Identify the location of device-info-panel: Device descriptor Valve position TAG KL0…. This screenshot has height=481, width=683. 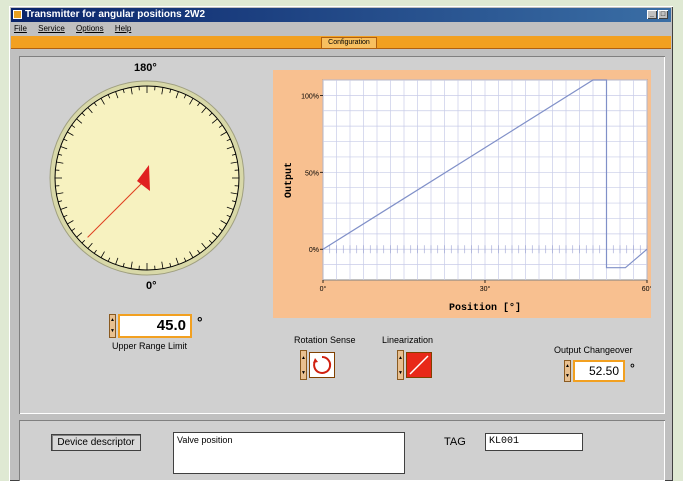
(342, 450).